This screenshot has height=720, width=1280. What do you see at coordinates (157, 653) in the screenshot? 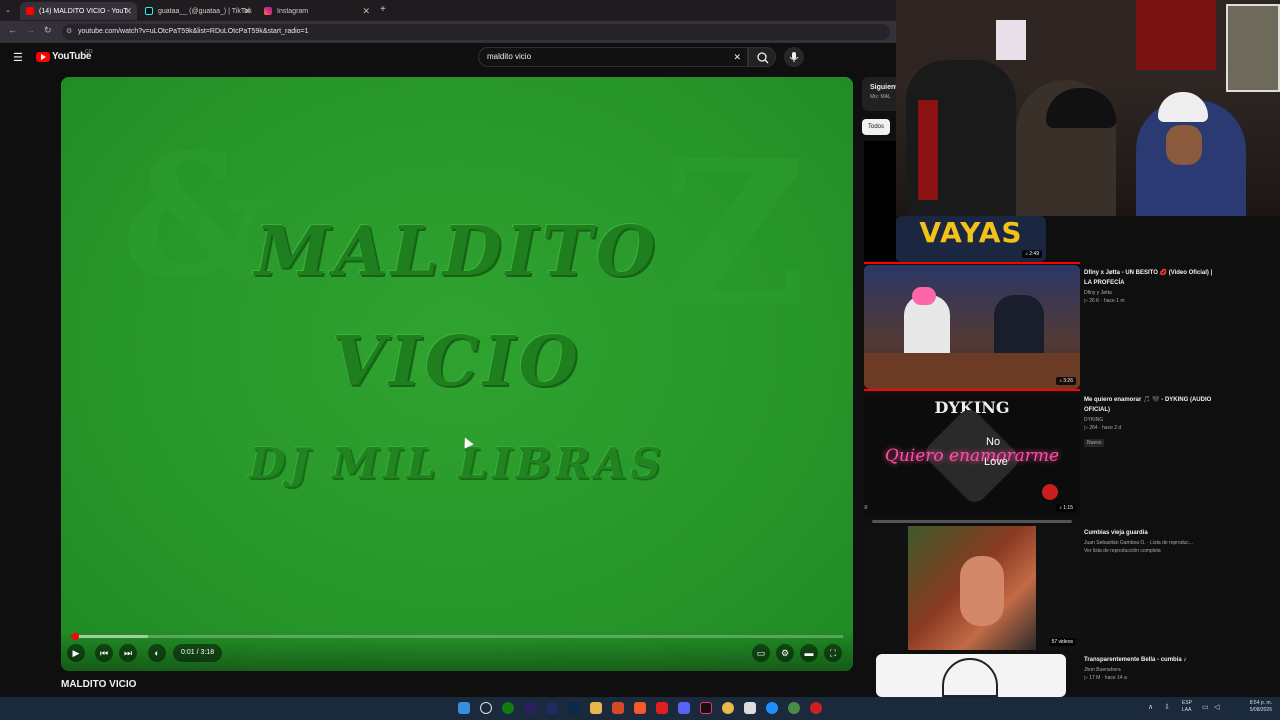
I see `volume-button: ◐` at bounding box center [157, 653].